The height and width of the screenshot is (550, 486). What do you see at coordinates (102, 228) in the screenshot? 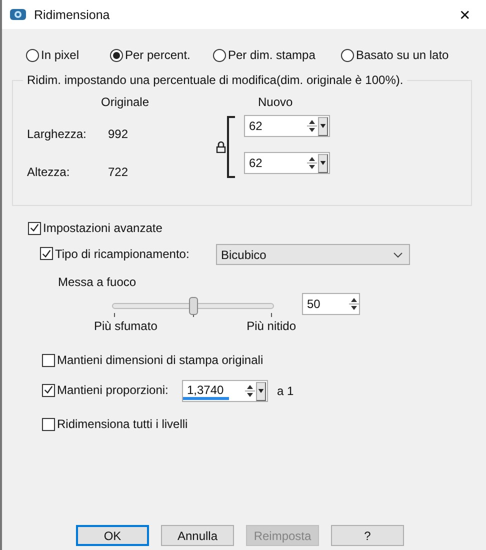
I see `checkbox-label: Impostazioni avanzate` at bounding box center [102, 228].